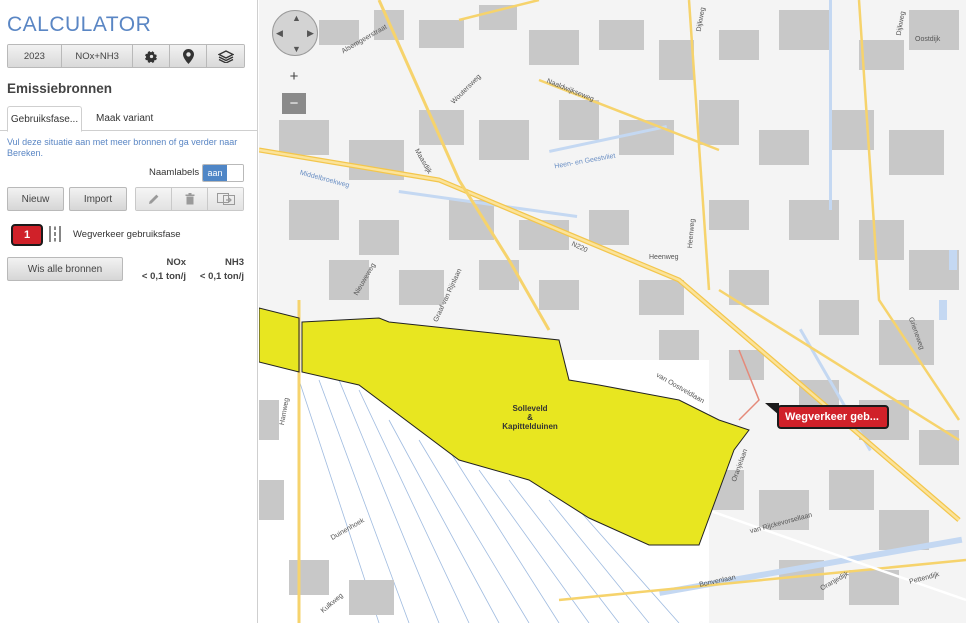 The height and width of the screenshot is (623, 966). Describe the element at coordinates (35, 199) in the screenshot. I see `new-source-button: Nieuw` at that location.